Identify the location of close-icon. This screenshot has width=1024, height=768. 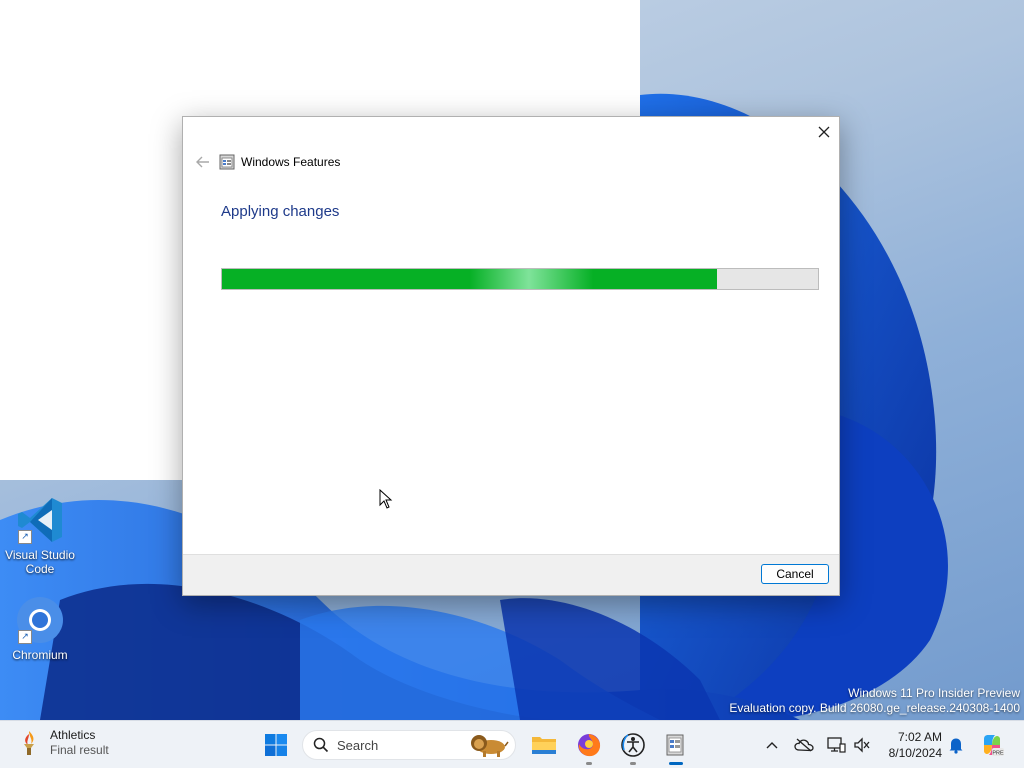
(824, 132).